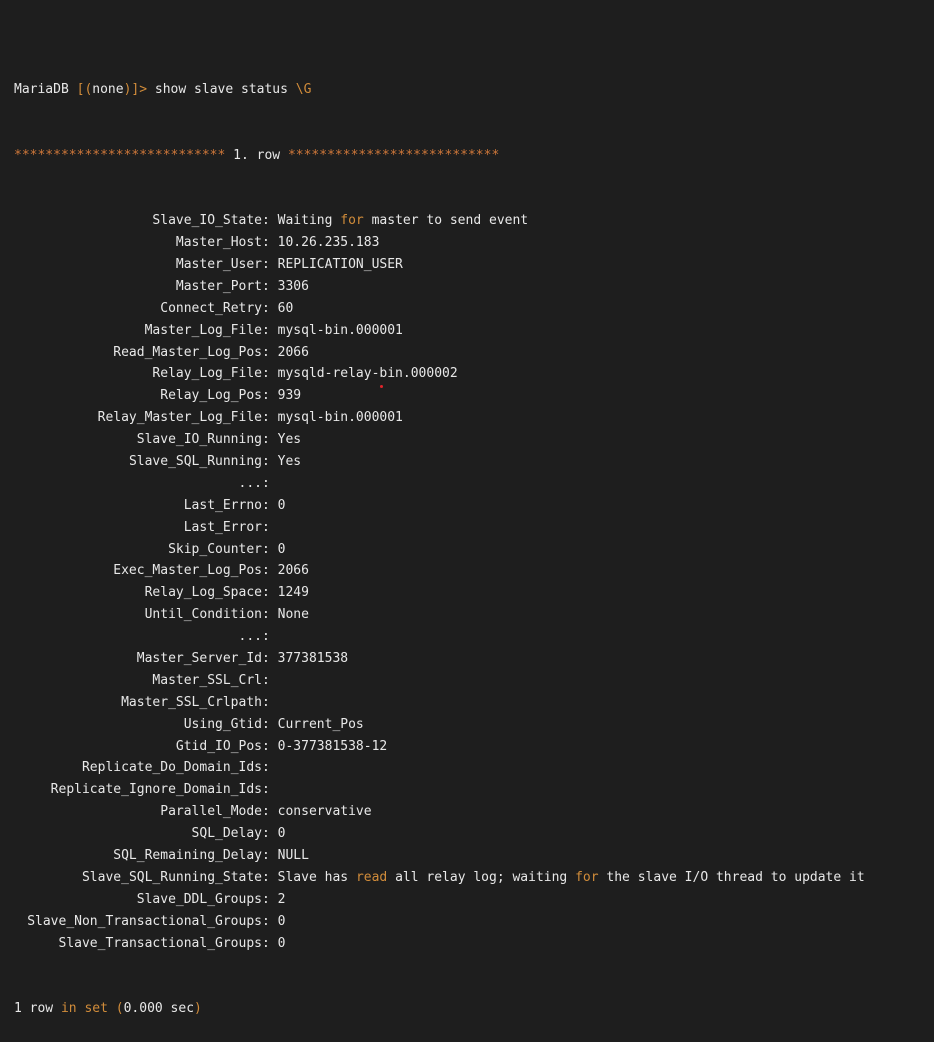  I want to click on status-key: Relay_Log_Pos, so click(211, 396).